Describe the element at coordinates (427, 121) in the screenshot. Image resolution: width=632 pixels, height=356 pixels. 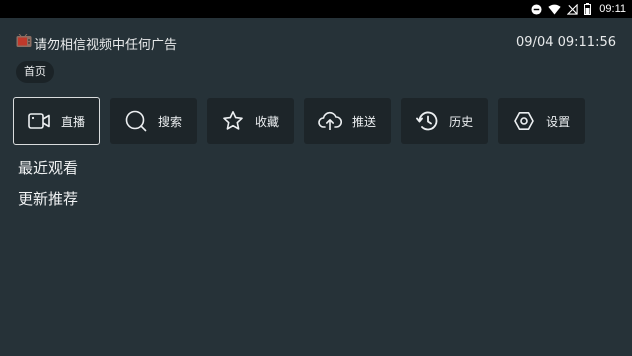
I see `history-icon` at that location.